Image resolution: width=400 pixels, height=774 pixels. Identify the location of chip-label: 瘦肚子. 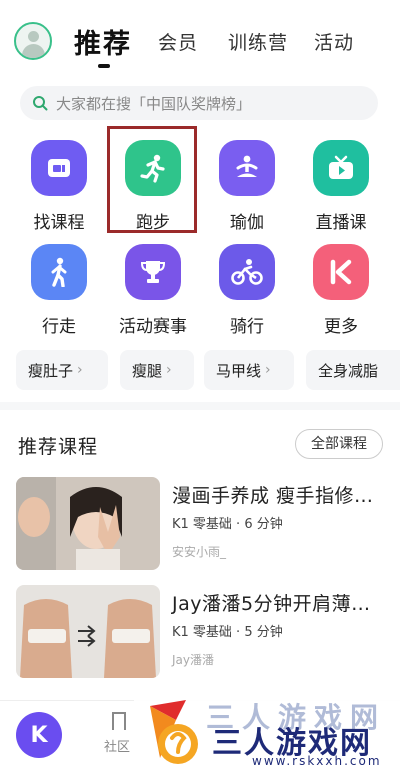
(51, 370).